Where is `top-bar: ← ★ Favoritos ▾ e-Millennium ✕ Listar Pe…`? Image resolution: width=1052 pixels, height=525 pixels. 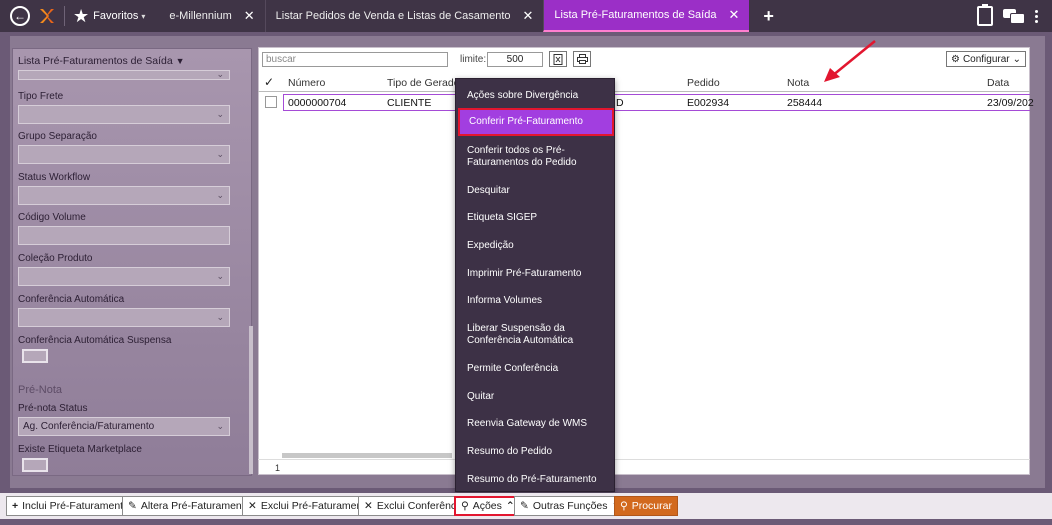
top-bar: ← ★ Favoritos ▾ e-Millennium ✕ Listar Pe… is located at coordinates (526, 16).